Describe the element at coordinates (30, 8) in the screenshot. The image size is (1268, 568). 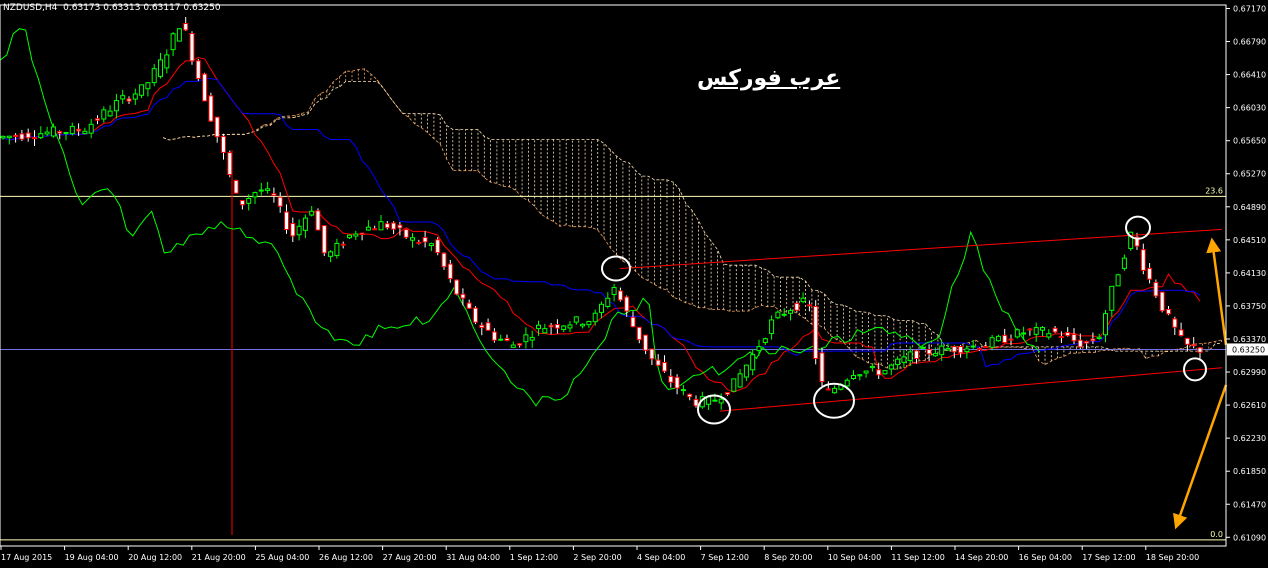
I see `symbol-label: NZDUSD,H4` at that location.